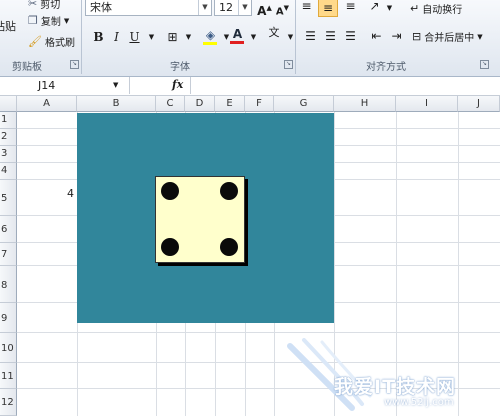  What do you see at coordinates (98, 37) in the screenshot?
I see `bold-button: B` at bounding box center [98, 37].